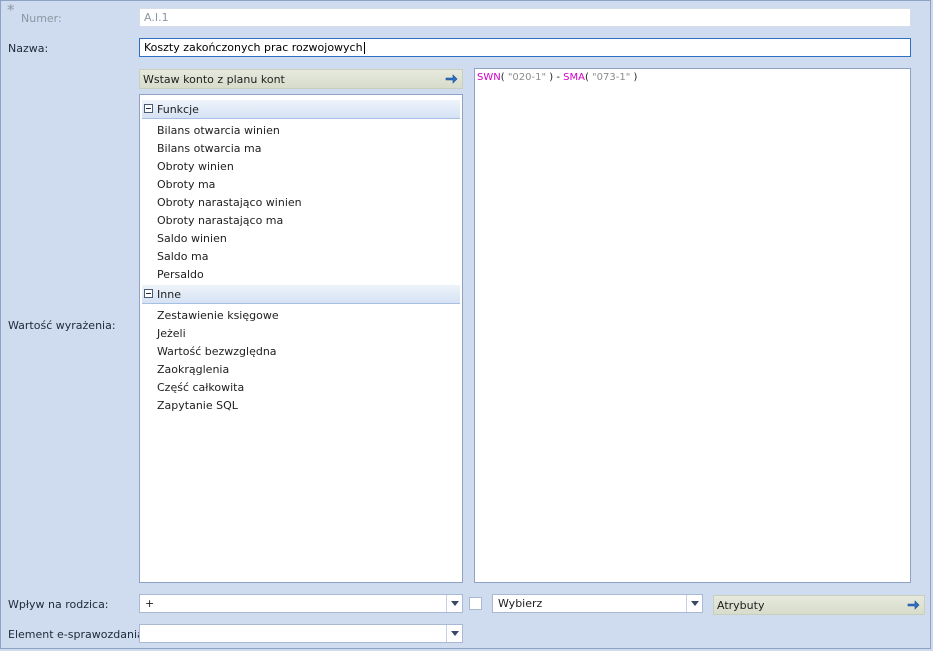  What do you see at coordinates (229, 202) in the screenshot?
I see `tree-item: Obroty narastająco winien` at bounding box center [229, 202].